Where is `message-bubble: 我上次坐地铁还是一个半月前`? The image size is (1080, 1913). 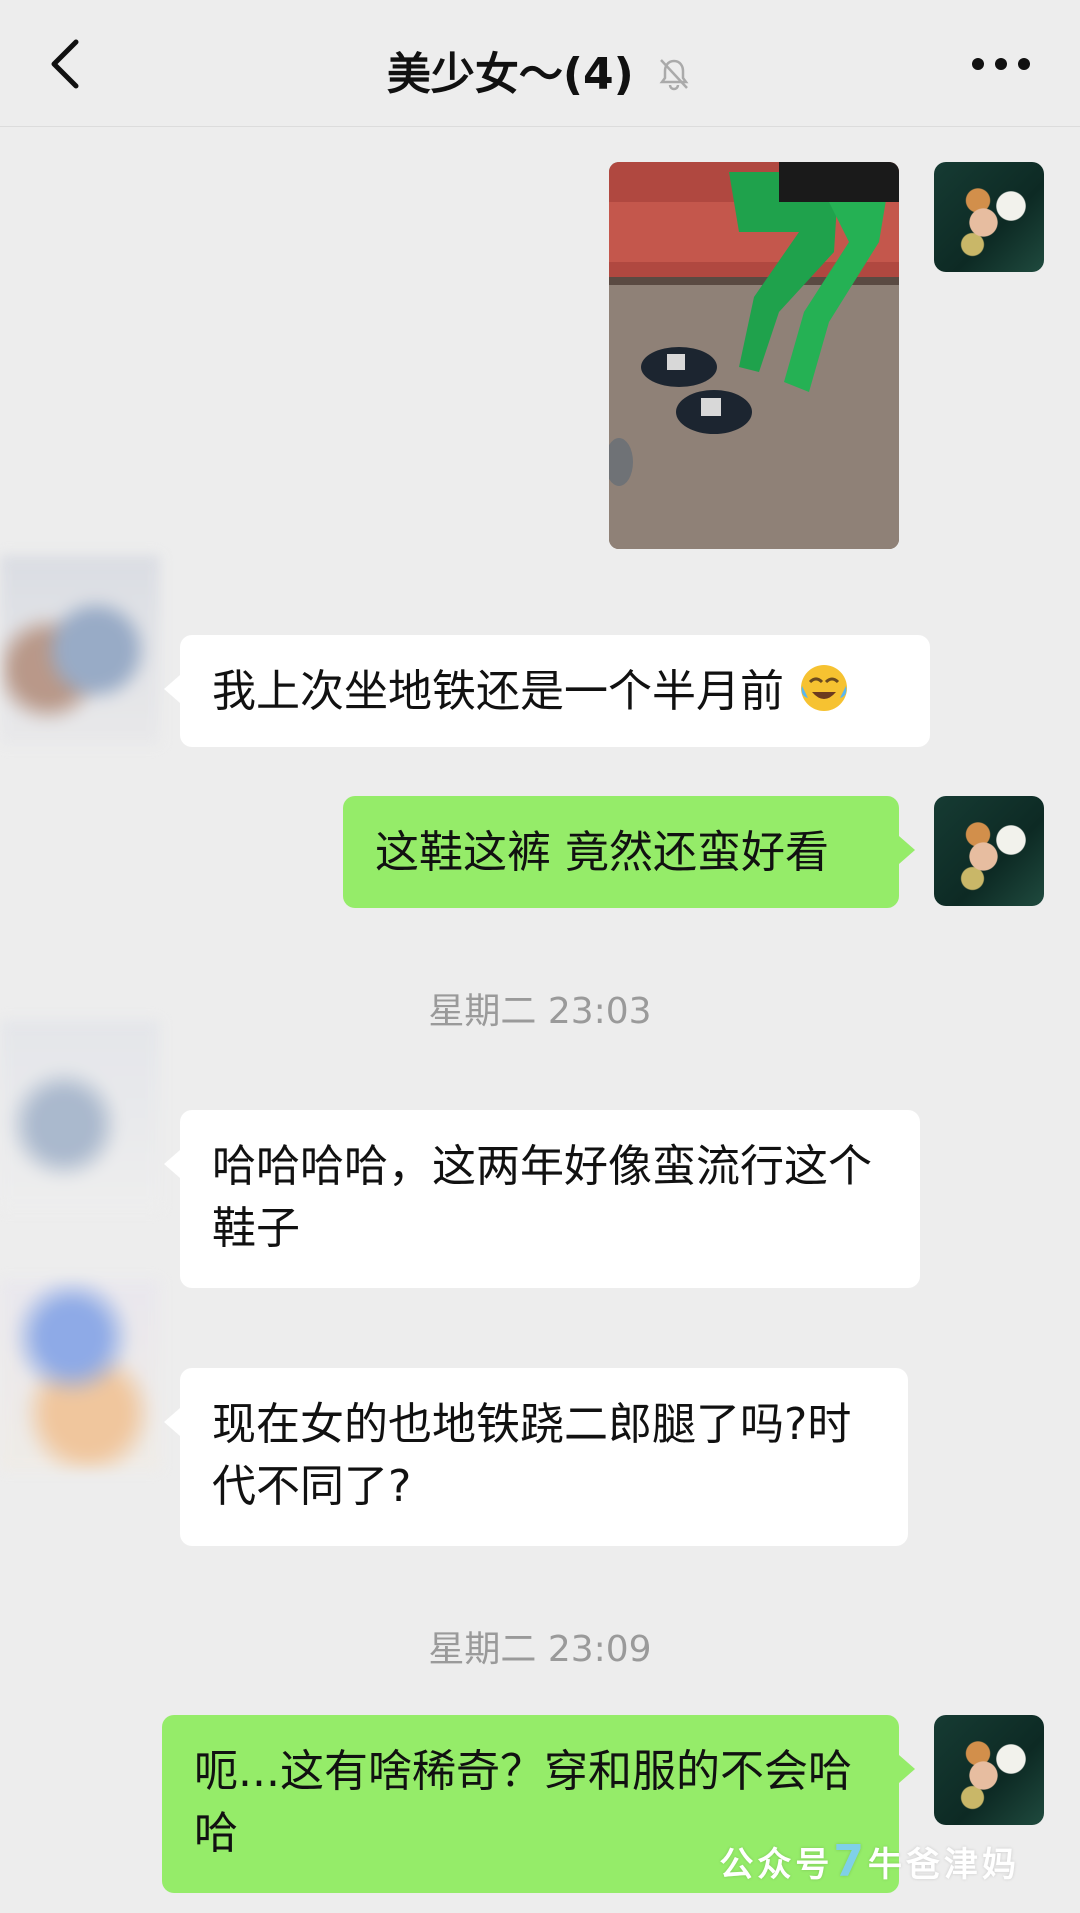 message-bubble: 我上次坐地铁还是一个半月前 is located at coordinates (547, 691).